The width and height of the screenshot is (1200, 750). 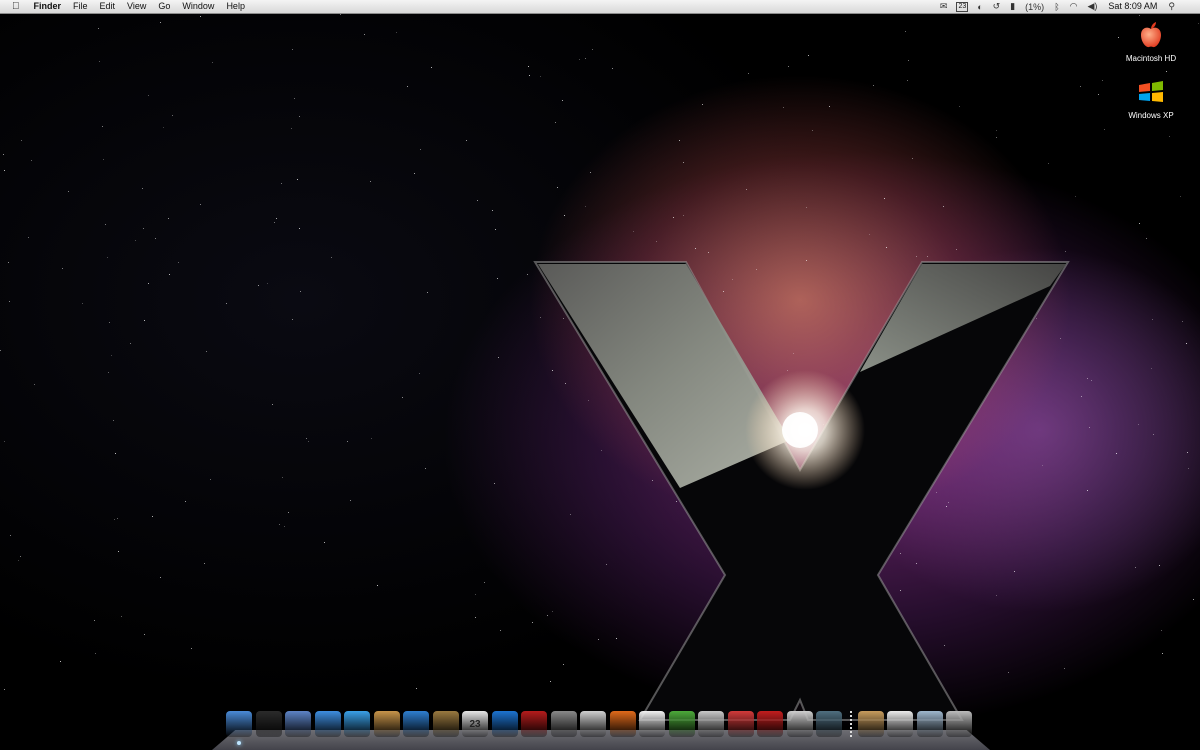 What do you see at coordinates (959, 724) in the screenshot?
I see `dock-item-trash` at bounding box center [959, 724].